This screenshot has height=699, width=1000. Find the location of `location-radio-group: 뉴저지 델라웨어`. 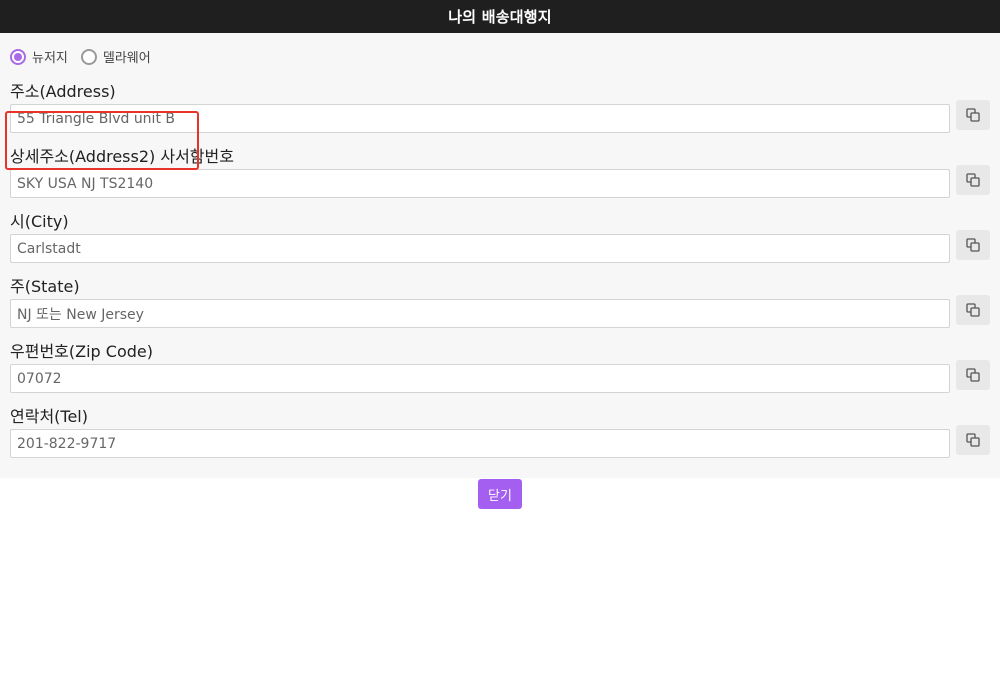

location-radio-group: 뉴저지 델라웨어 is located at coordinates (87, 56).